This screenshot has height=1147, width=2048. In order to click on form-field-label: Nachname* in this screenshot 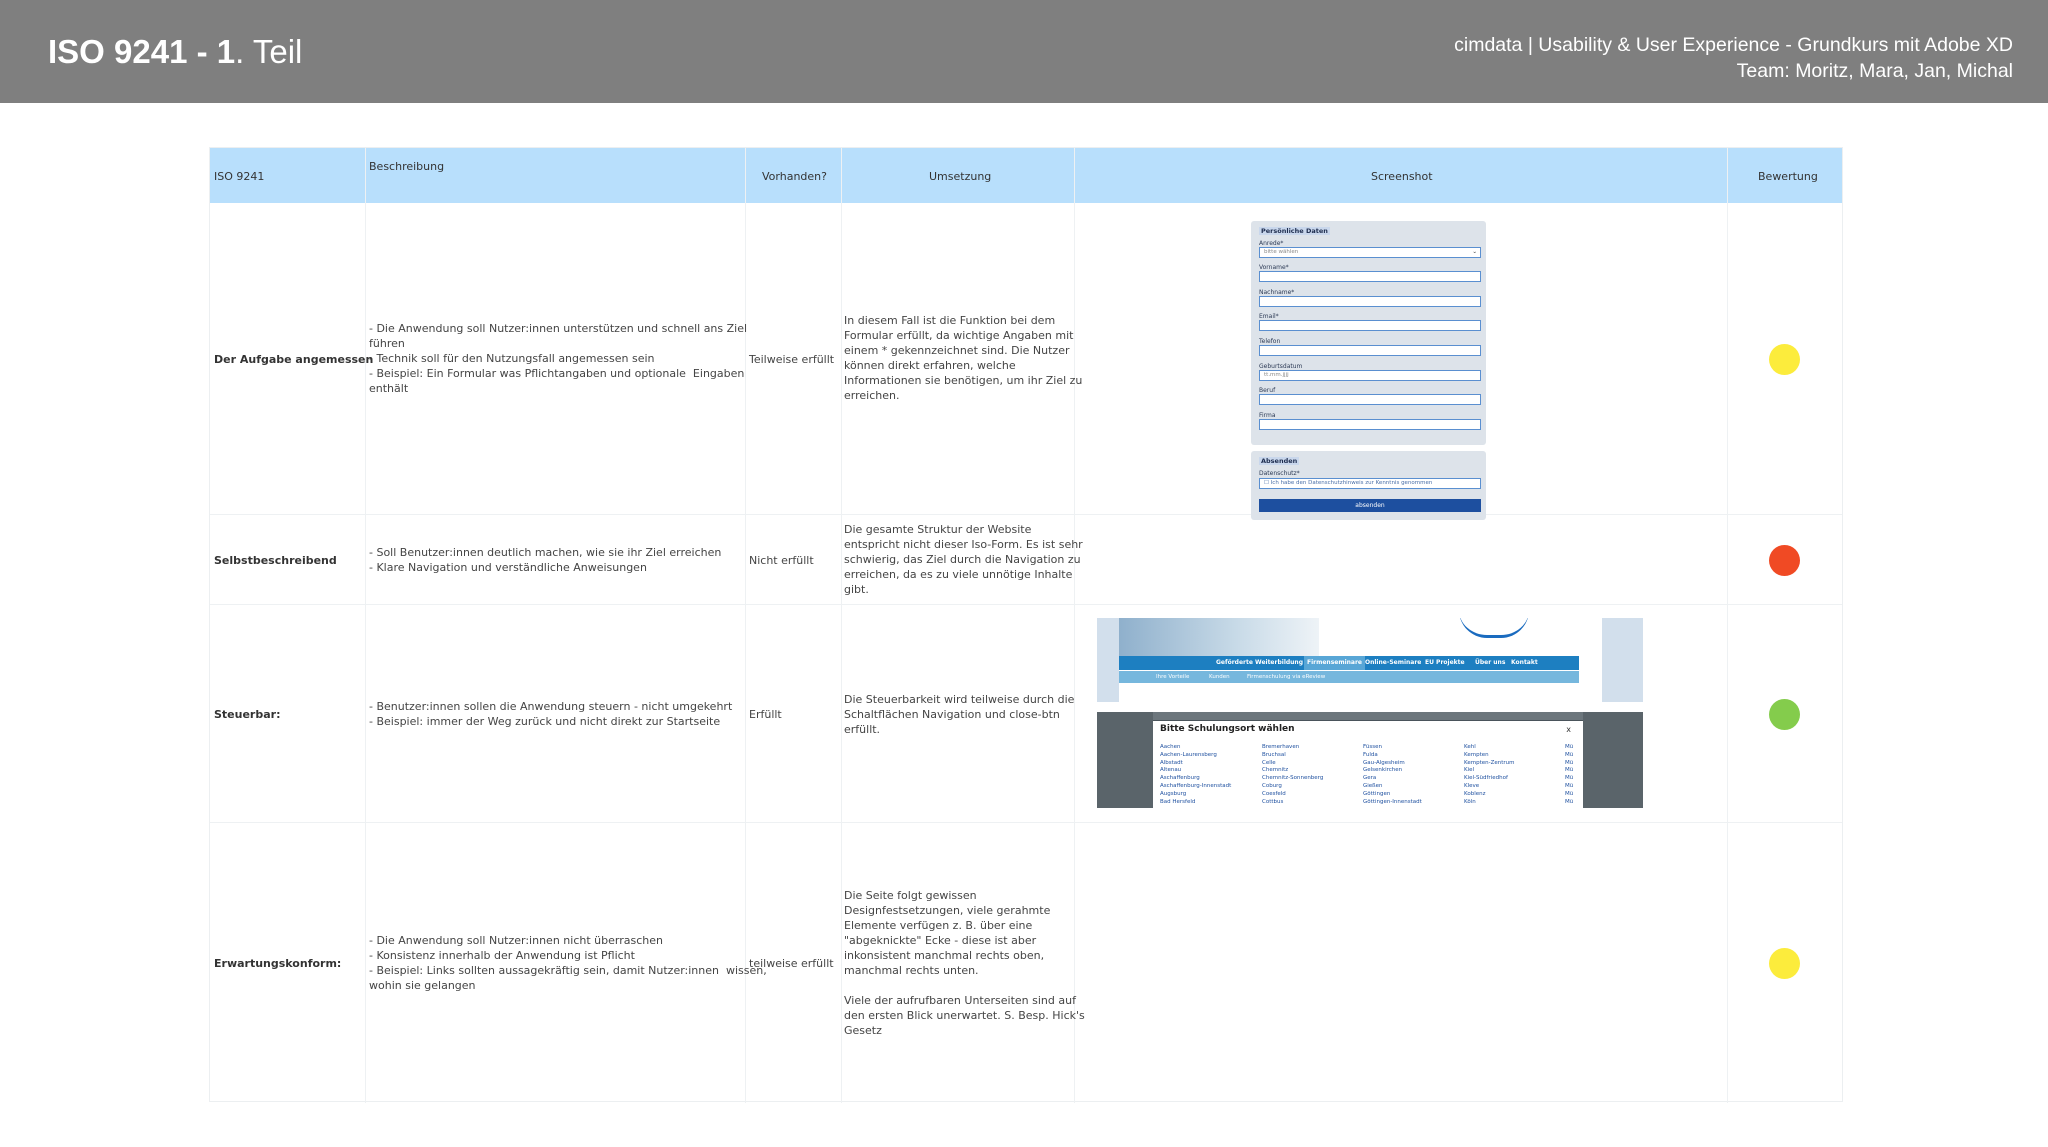, I will do `click(1277, 292)`.